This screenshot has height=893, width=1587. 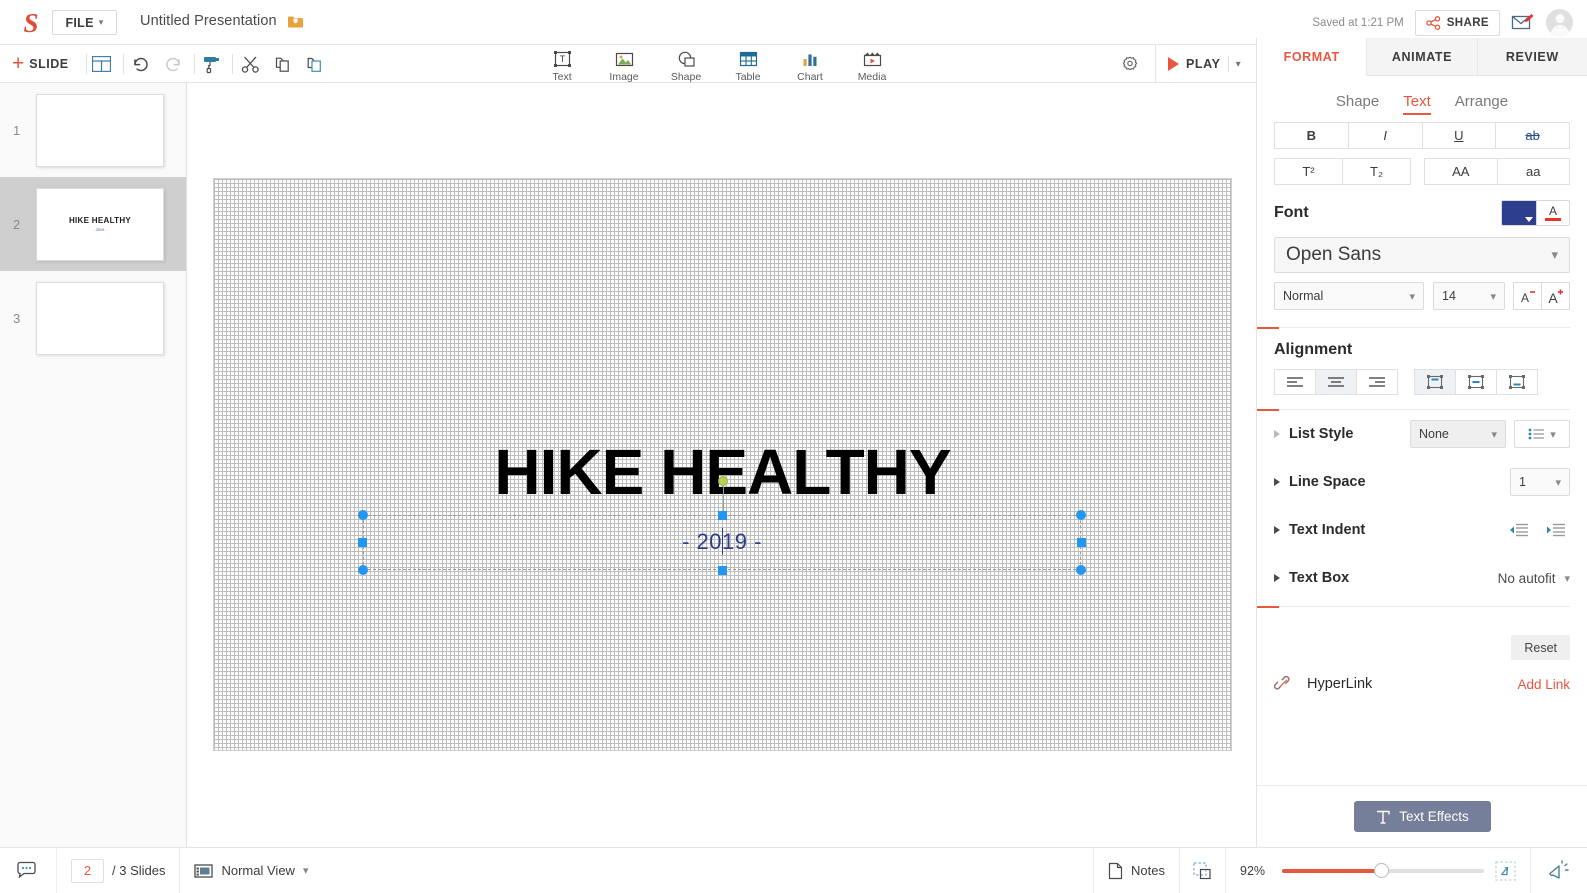 What do you see at coordinates (282, 64) in the screenshot?
I see `copy-icon` at bounding box center [282, 64].